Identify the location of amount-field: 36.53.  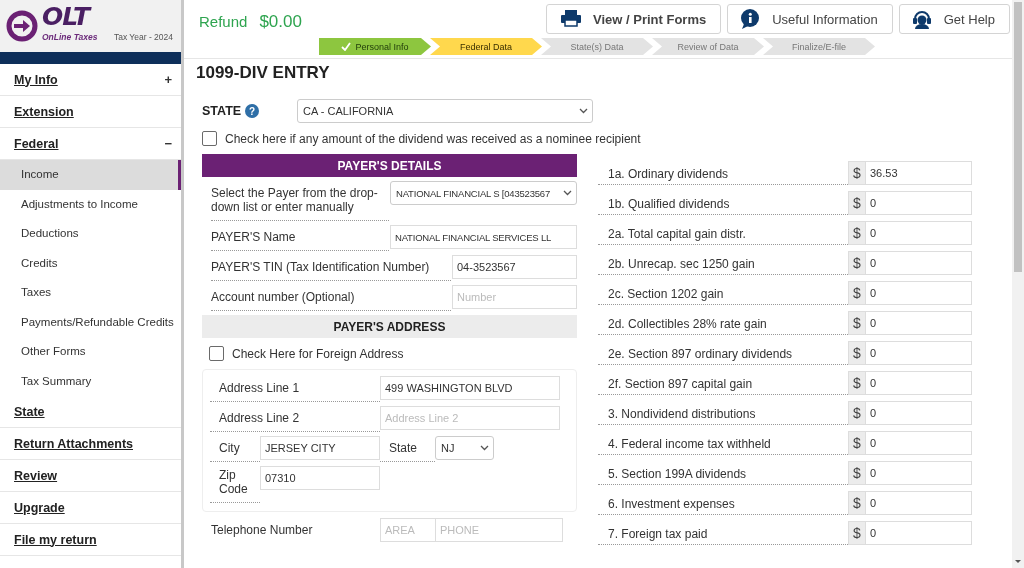
(918, 173).